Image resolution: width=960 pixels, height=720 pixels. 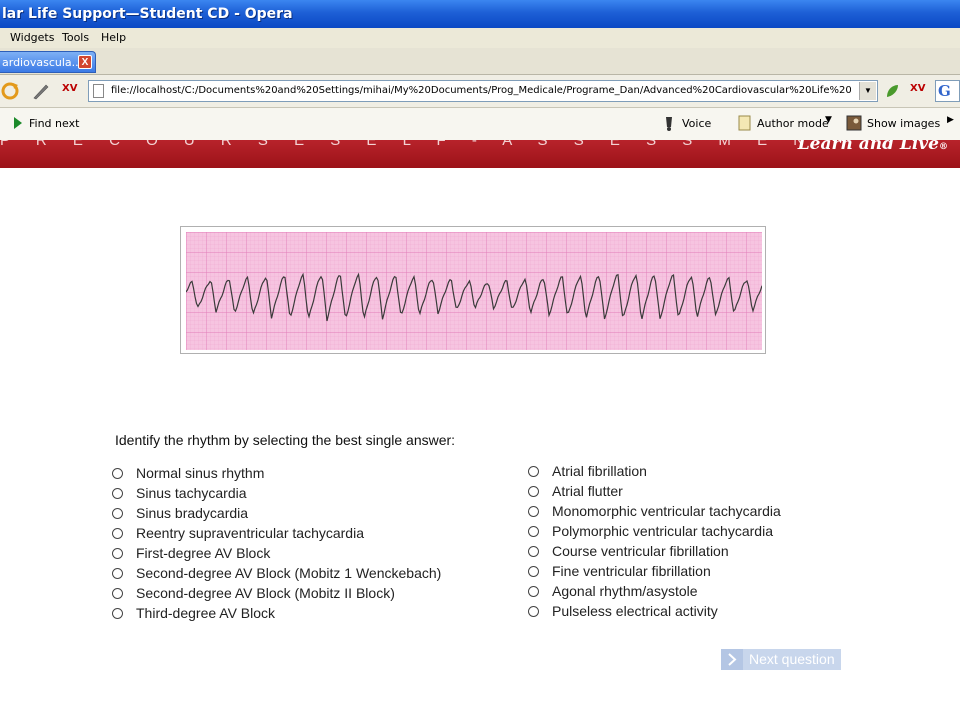 What do you see at coordinates (206, 613) in the screenshot?
I see `answer-label: Third-degree AV Block` at bounding box center [206, 613].